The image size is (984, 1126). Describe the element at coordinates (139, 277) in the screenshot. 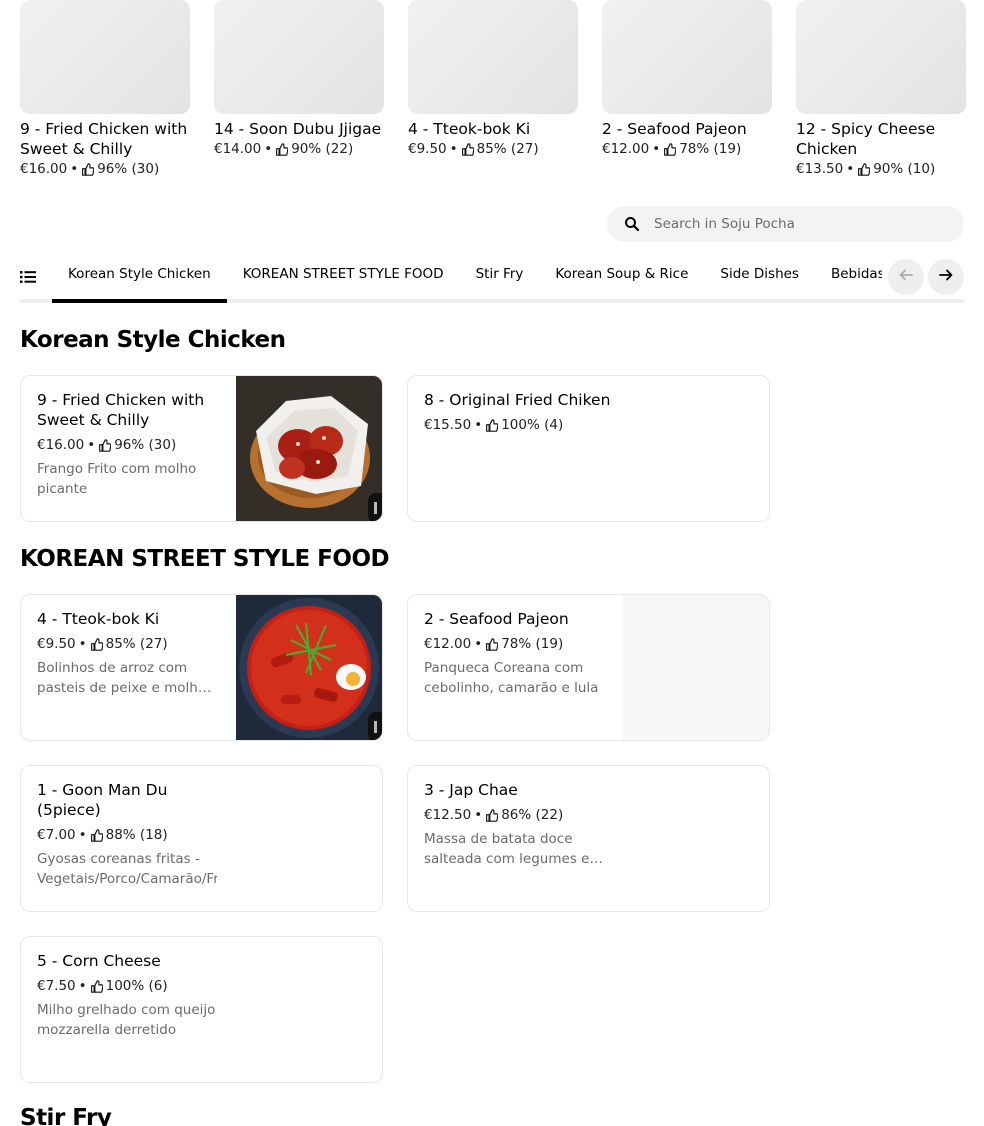

I see `tab-korean-style-chicken: Korean Style Chicken` at that location.